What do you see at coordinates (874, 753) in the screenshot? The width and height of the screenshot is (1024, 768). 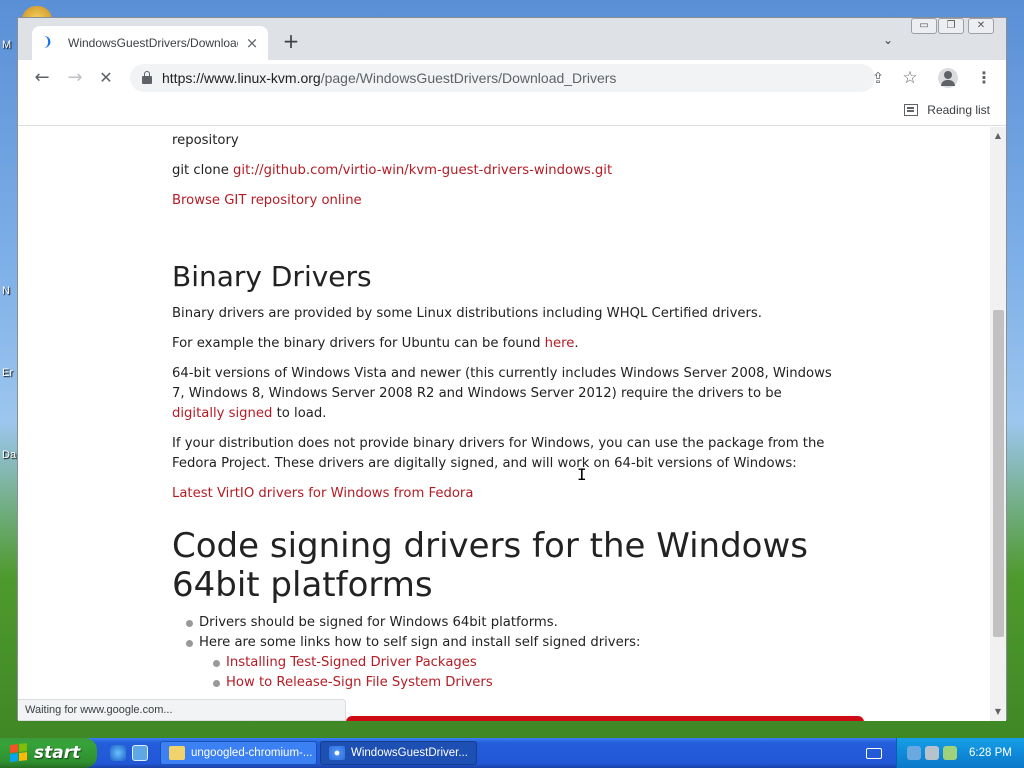 I see `keyboard-icon` at bounding box center [874, 753].